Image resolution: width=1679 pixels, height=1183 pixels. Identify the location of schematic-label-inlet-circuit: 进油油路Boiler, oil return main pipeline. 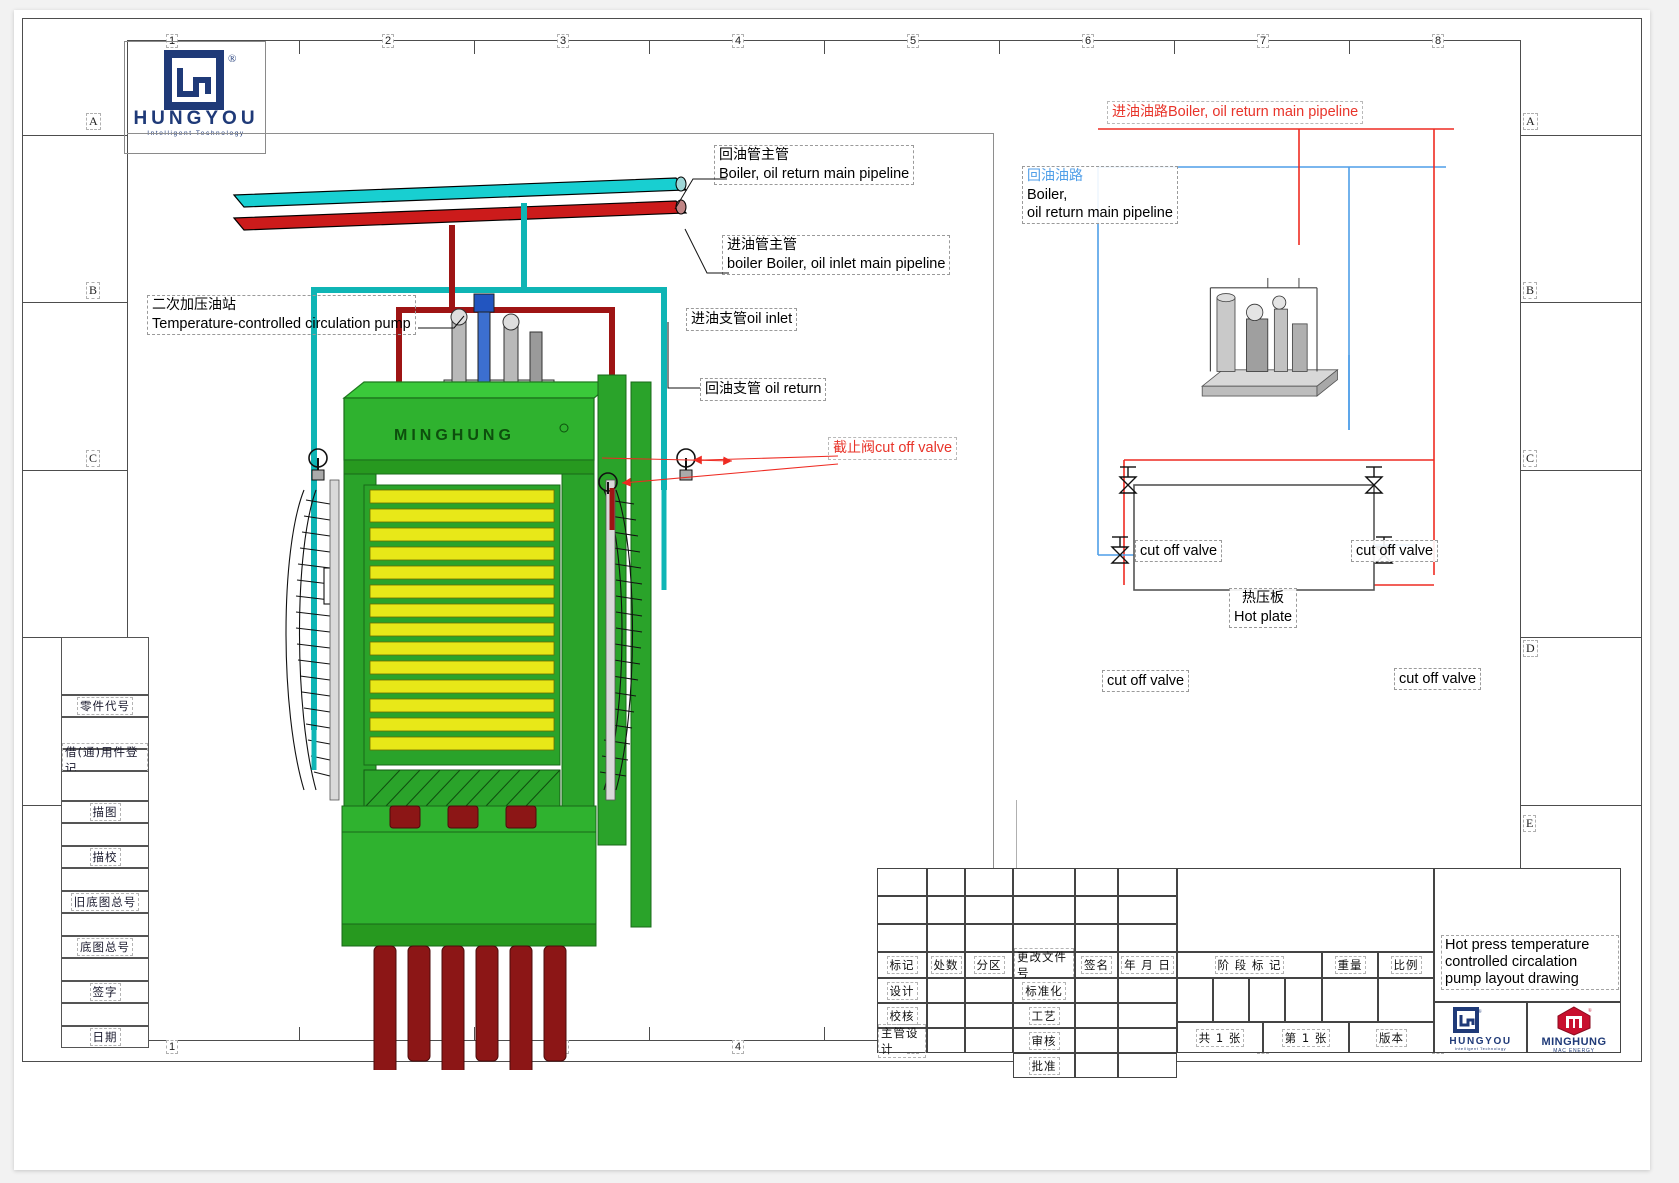
(1235, 112).